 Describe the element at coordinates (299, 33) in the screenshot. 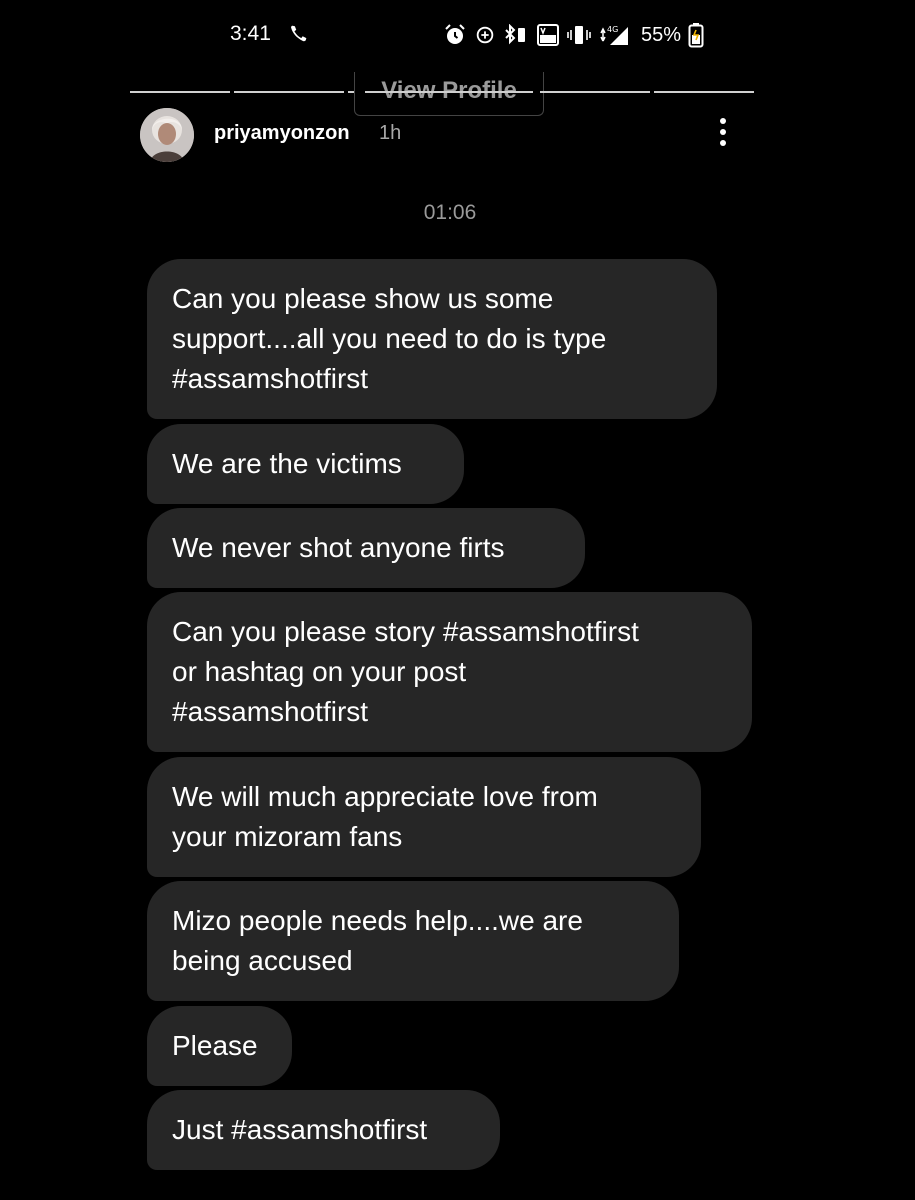

I see `phone-call-icon` at that location.